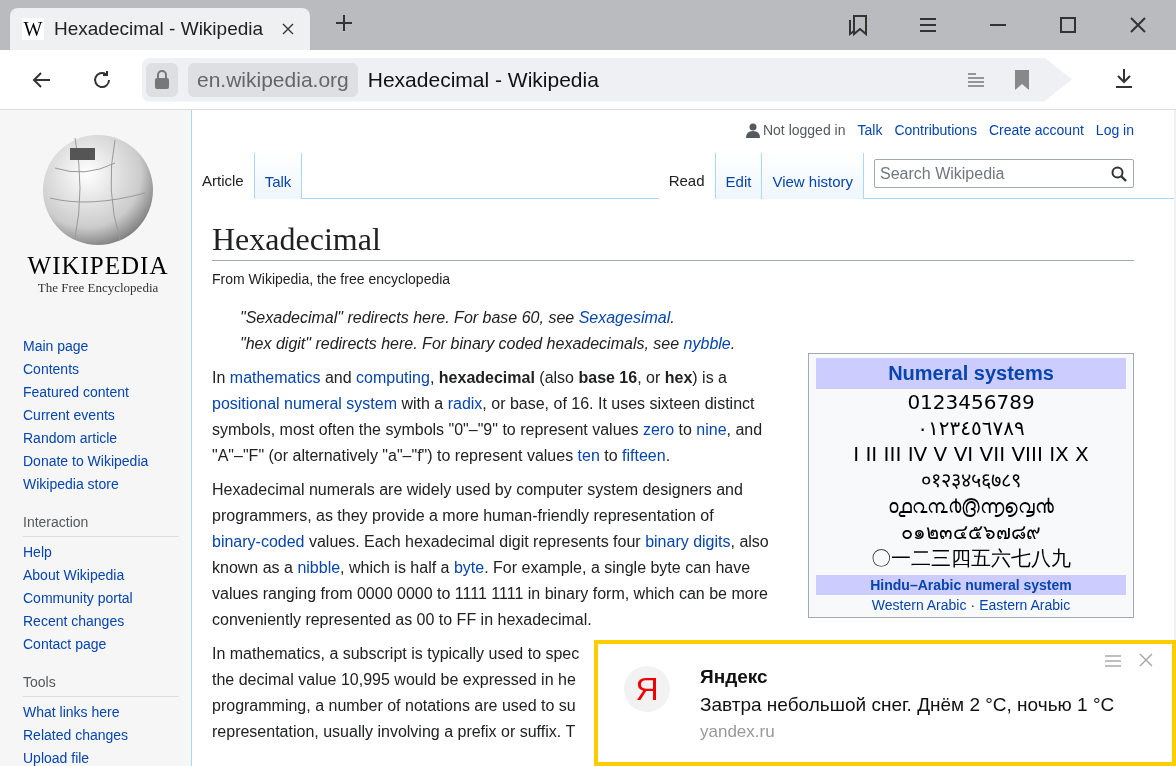  I want to click on sidebar-link: Featured content, so click(76, 392).